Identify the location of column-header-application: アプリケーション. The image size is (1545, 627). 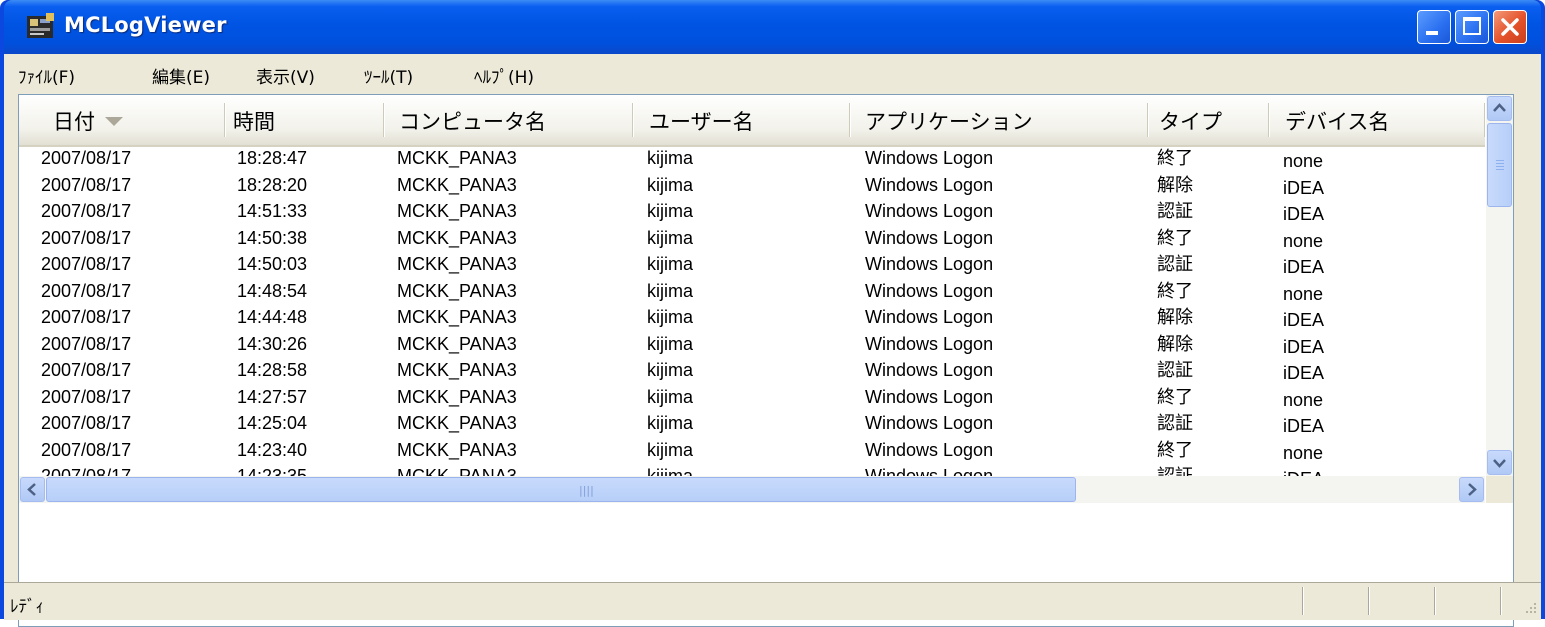
(949, 121).